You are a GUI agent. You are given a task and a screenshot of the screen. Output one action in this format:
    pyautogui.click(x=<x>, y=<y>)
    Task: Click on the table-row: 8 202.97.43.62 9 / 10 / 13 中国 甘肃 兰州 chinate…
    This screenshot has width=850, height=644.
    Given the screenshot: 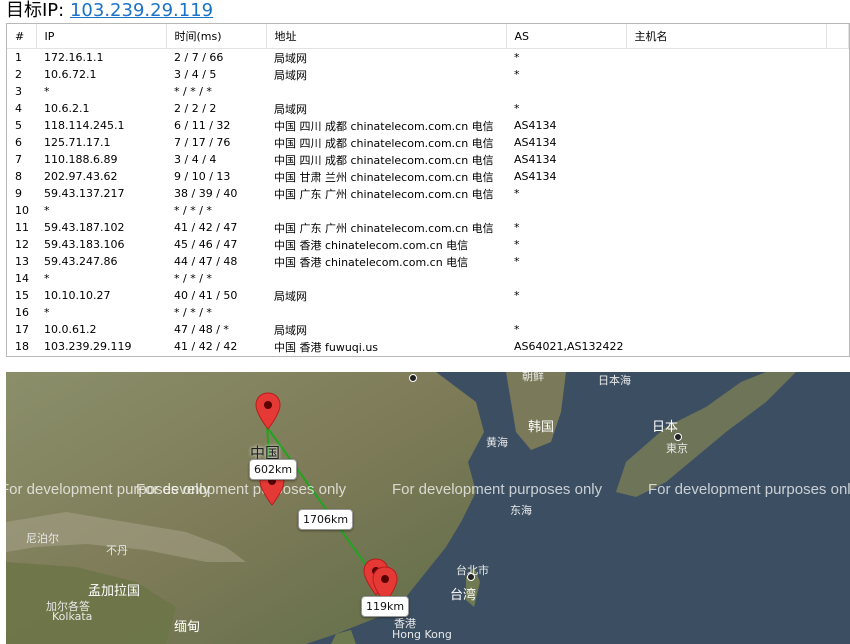 What is the action you would take?
    pyautogui.click(x=428, y=176)
    